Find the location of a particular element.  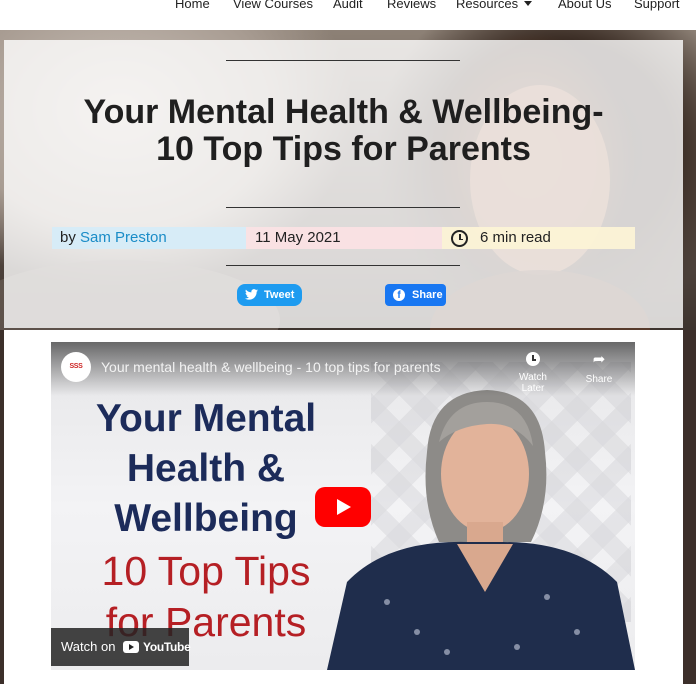

nav-reviews: Reviews is located at coordinates (411, 5).